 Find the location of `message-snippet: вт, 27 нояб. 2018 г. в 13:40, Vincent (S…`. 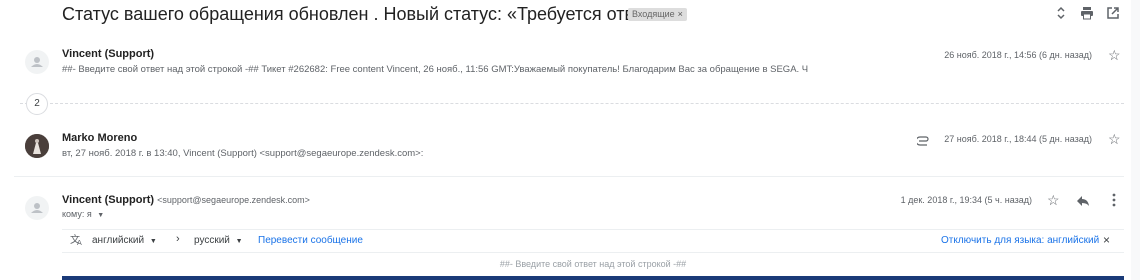

message-snippet: вт, 27 нояб. 2018 г. в 13:40, Vincent (S… is located at coordinates (242, 153).